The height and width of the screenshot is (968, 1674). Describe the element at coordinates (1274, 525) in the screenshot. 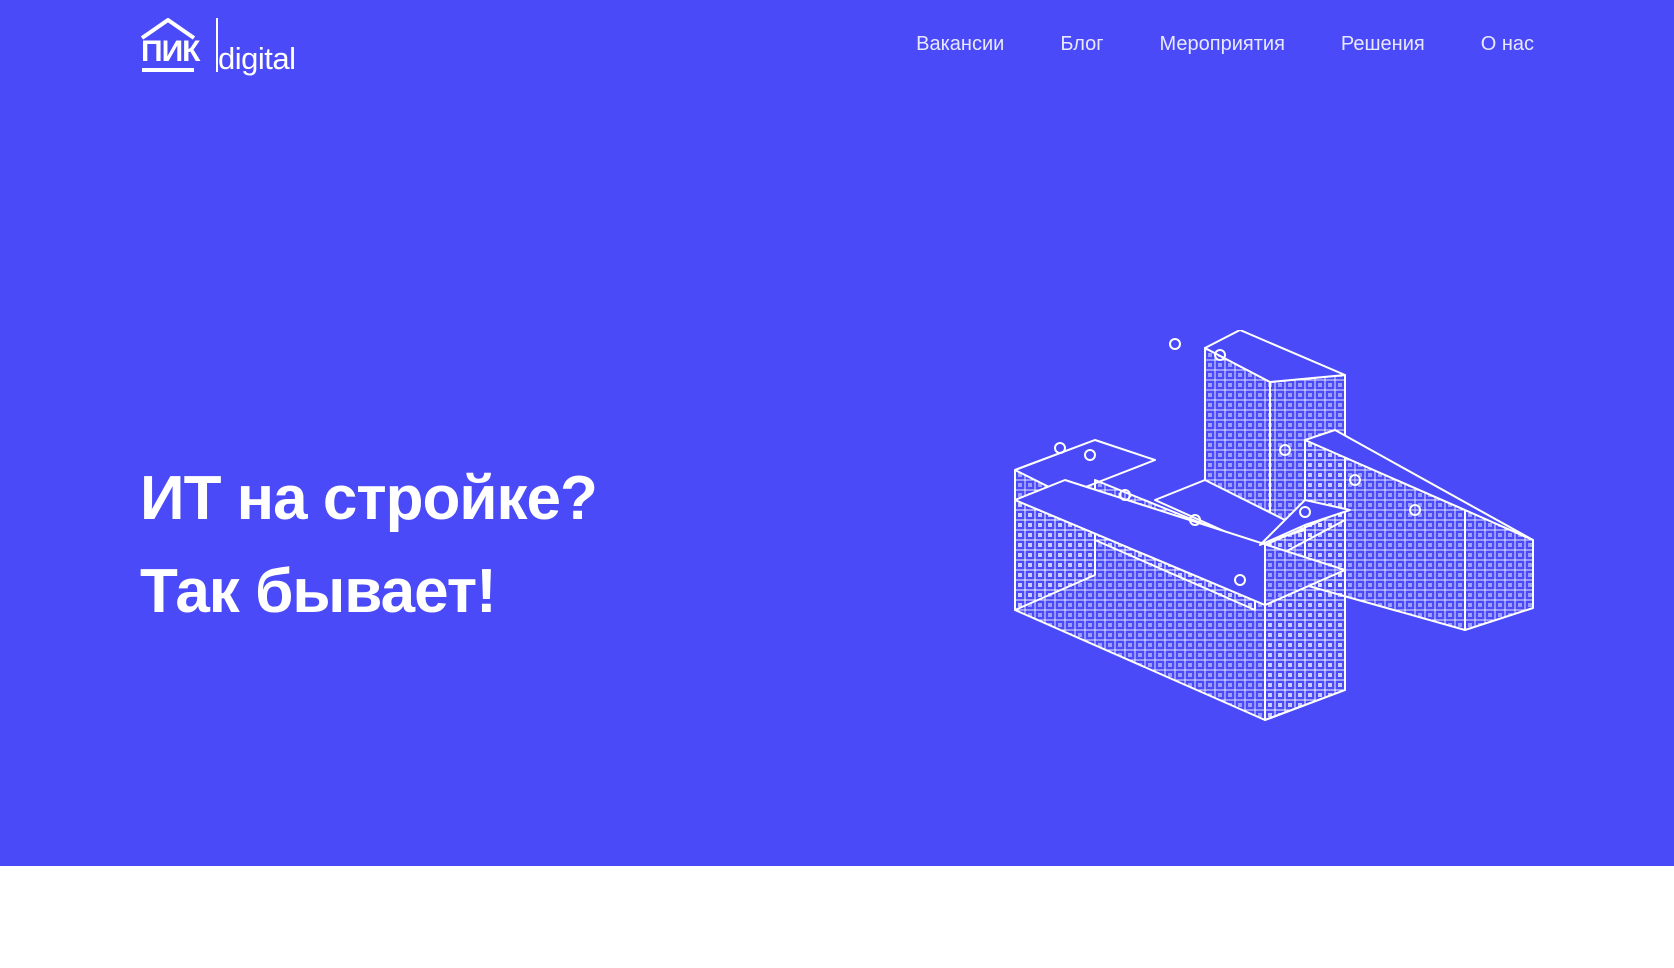

I see `building-illustration-icon` at that location.